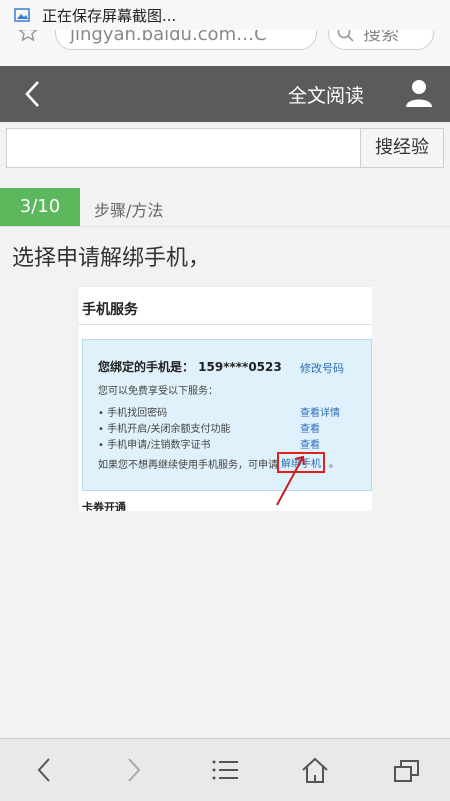  I want to click on service-item: • 手机申请/注销数字证书, so click(154, 445).